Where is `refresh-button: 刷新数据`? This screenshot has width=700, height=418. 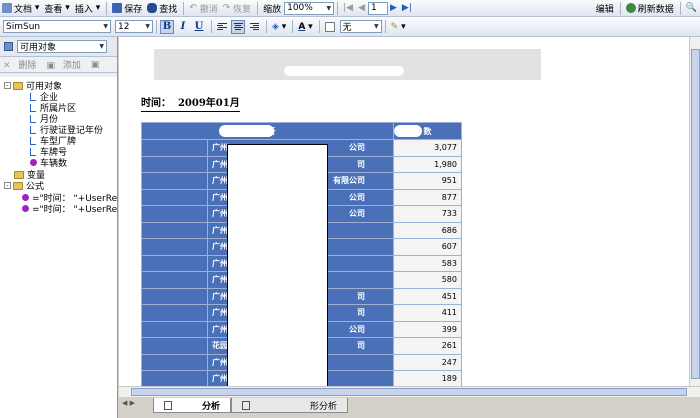 refresh-button: 刷新数据 is located at coordinates (650, 8).